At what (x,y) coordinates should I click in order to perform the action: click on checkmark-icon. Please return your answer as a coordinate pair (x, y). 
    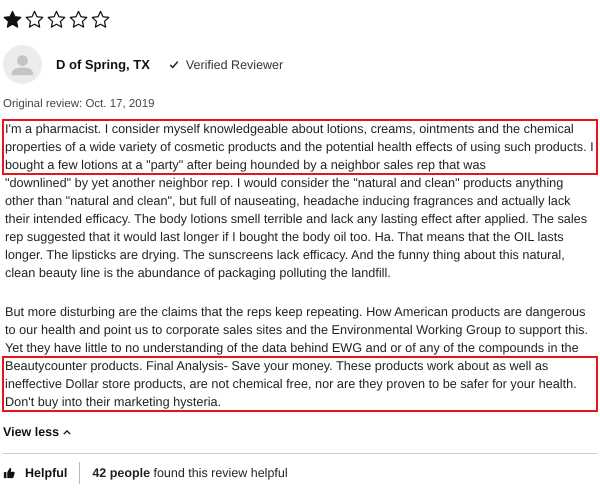
    Looking at the image, I should click on (173, 64).